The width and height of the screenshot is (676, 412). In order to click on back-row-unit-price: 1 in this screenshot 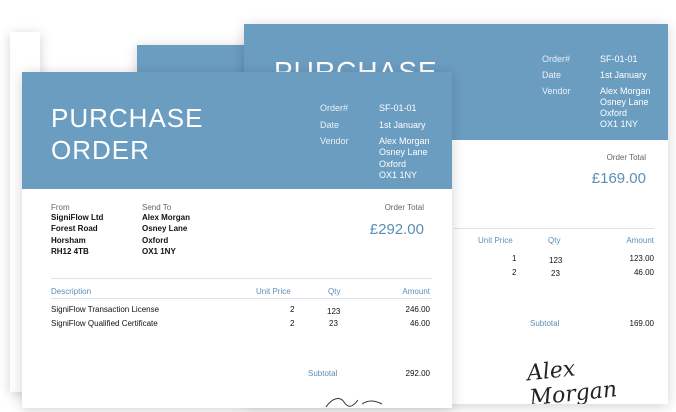, I will do `click(514, 258)`.